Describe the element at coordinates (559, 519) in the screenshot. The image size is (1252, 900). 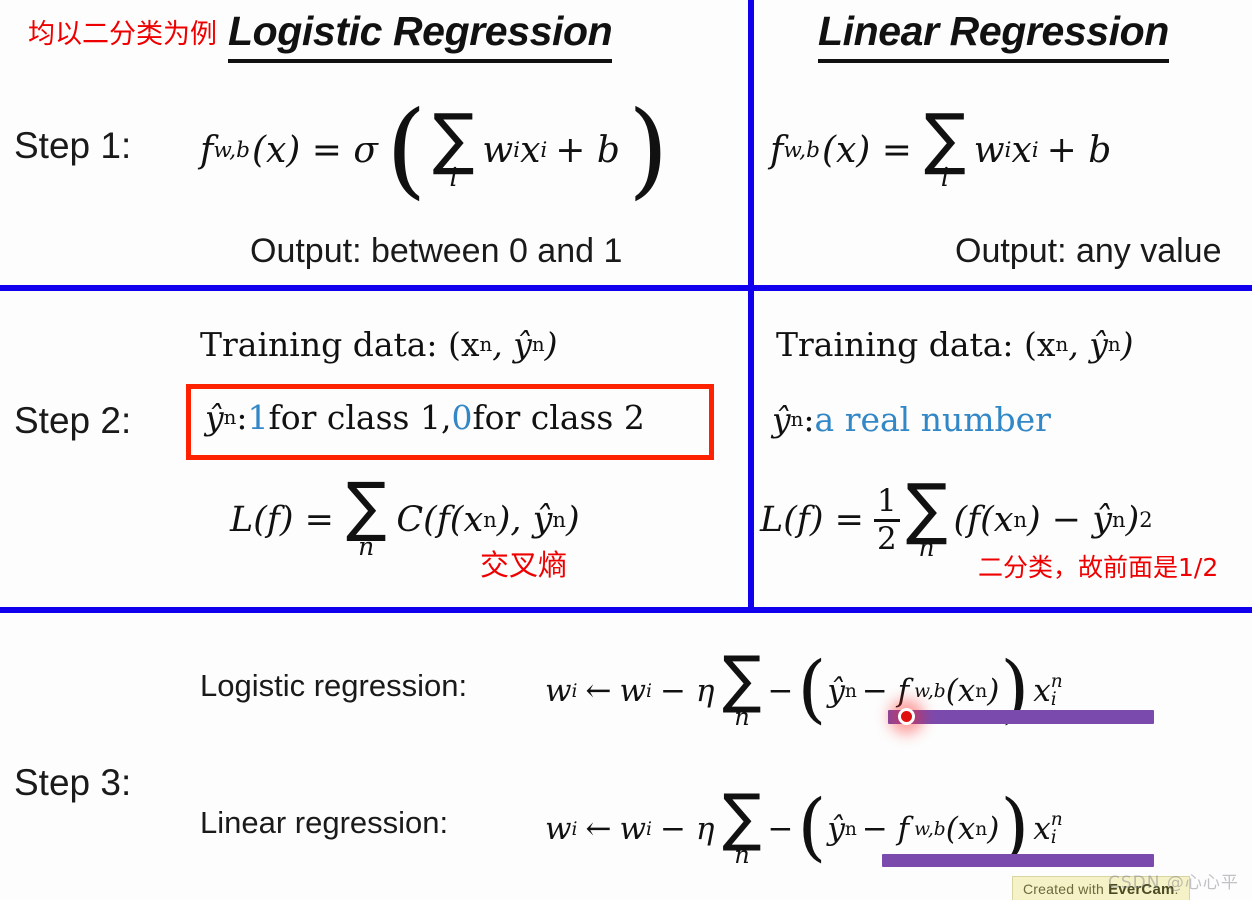
I see `step2-left-loss-sup2: n` at that location.